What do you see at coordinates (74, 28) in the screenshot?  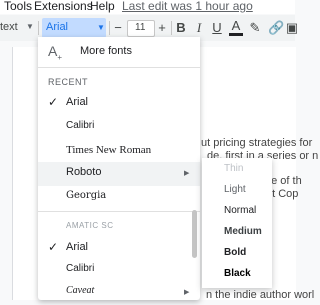 I see `font-select: Arial ▼` at bounding box center [74, 28].